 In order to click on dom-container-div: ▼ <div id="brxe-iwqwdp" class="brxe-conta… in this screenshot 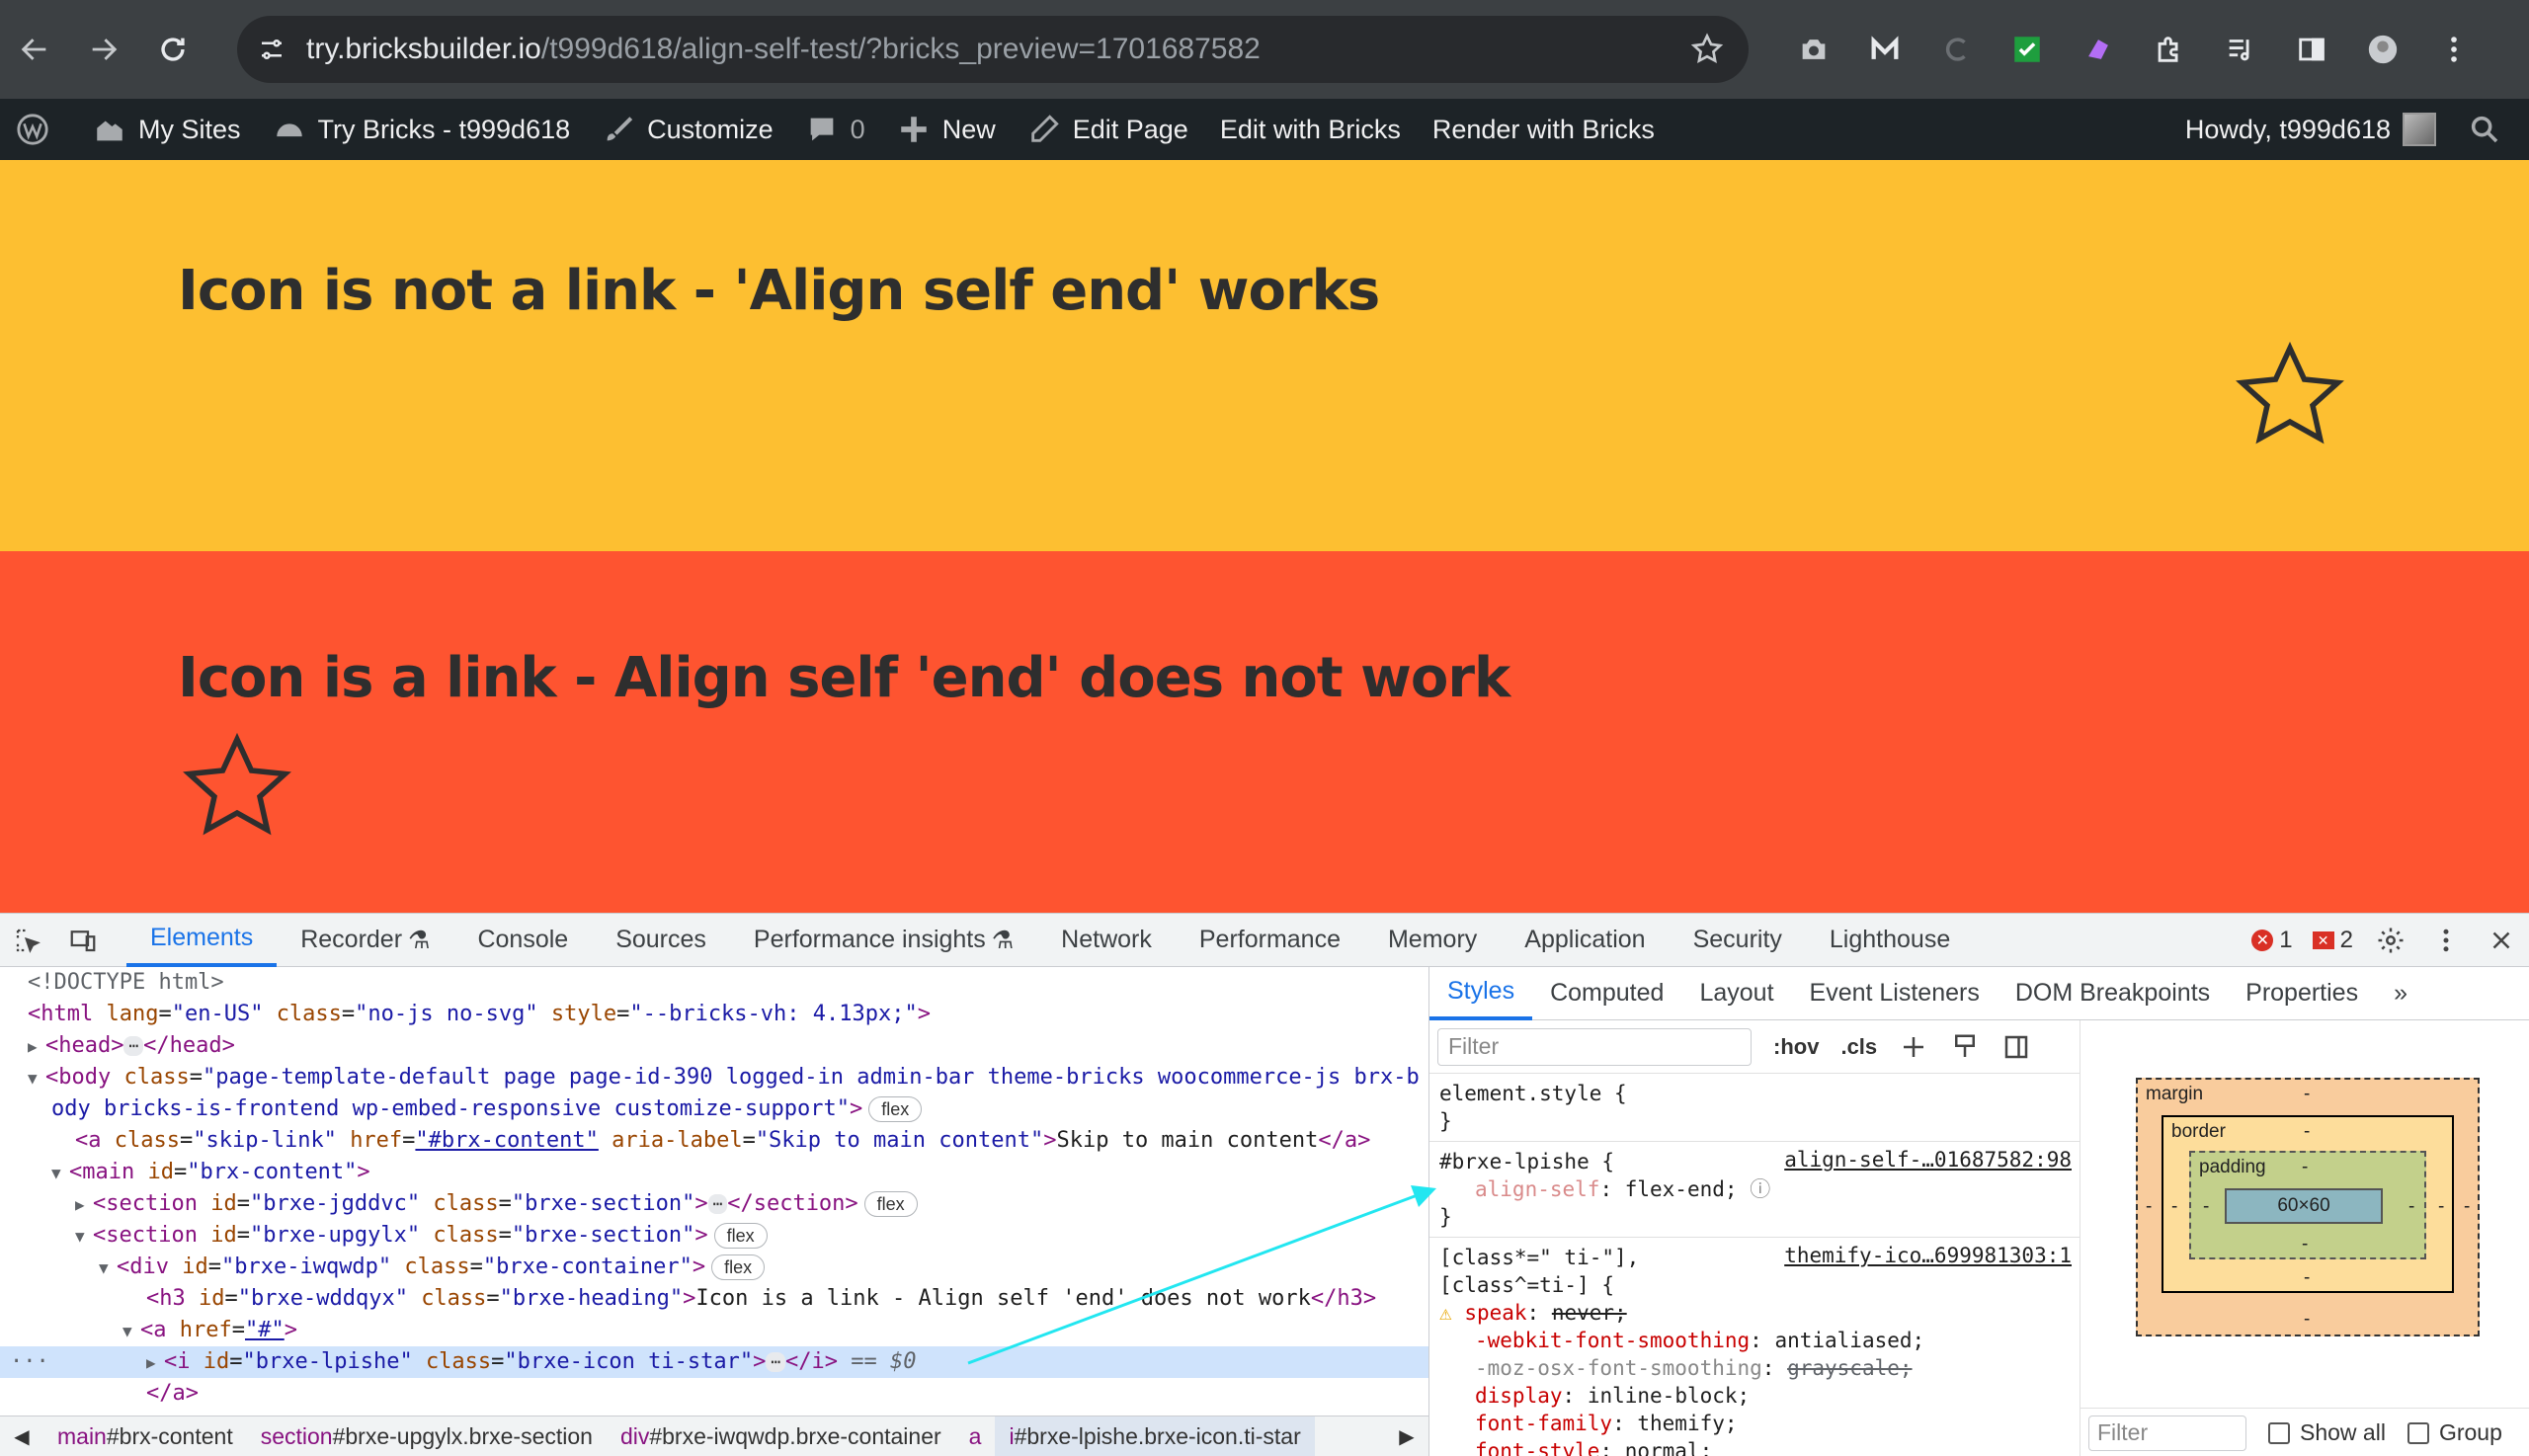, I will do `click(383, 1268)`.